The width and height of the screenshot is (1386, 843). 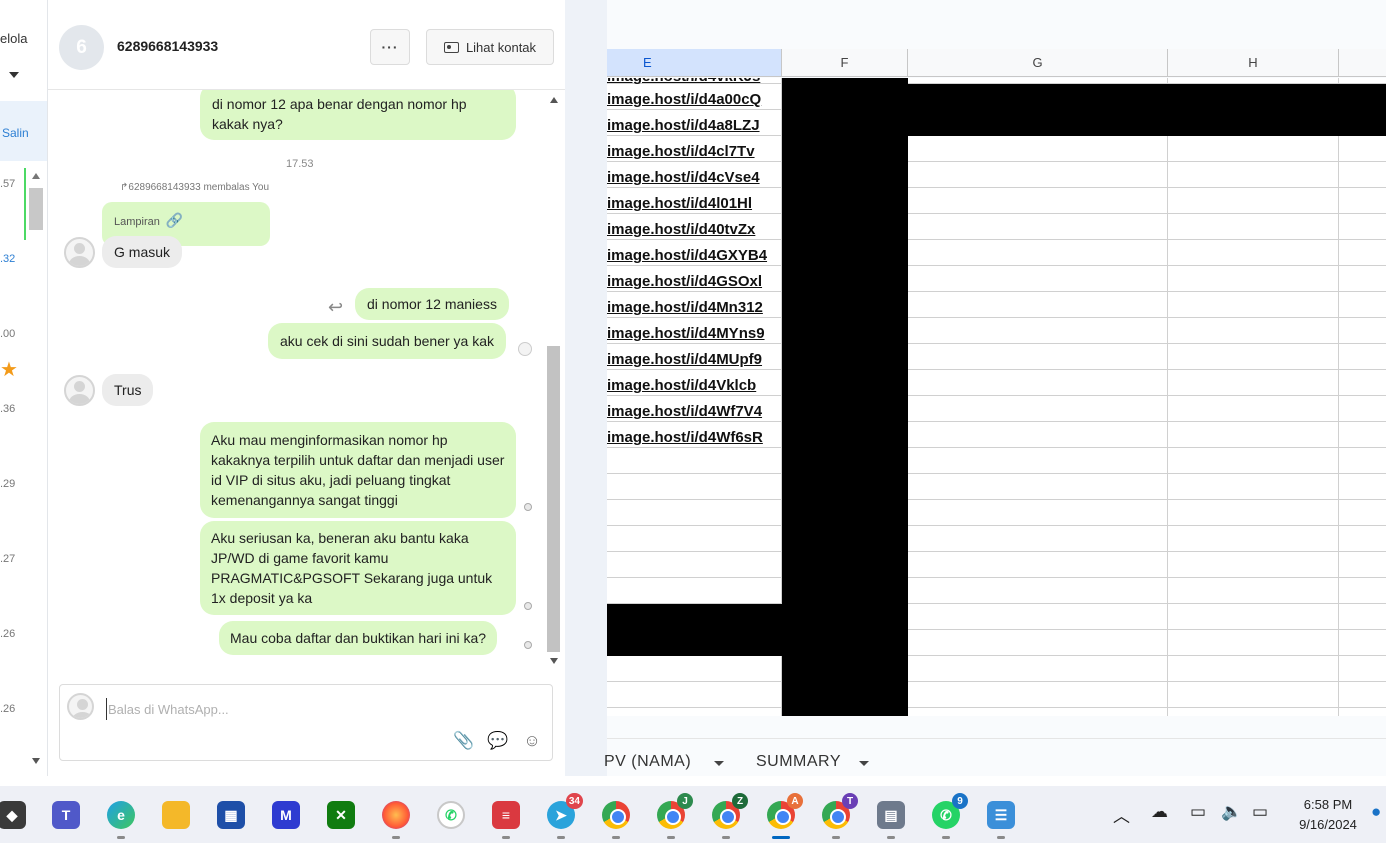 I want to click on taskbar-store: ▦, so click(x=231, y=815).